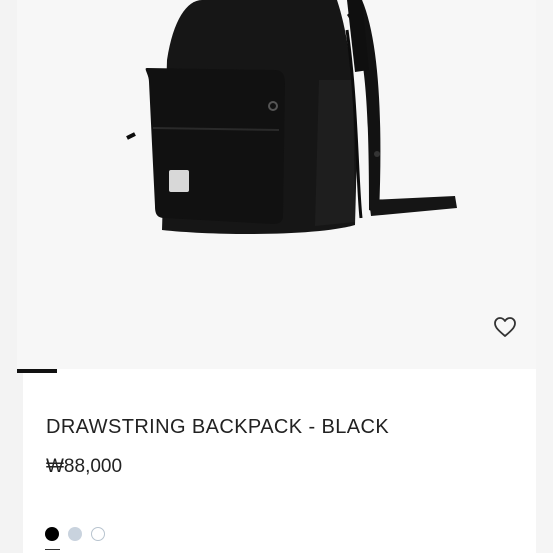  I want to click on selected-swatch-underline, so click(52, 549).